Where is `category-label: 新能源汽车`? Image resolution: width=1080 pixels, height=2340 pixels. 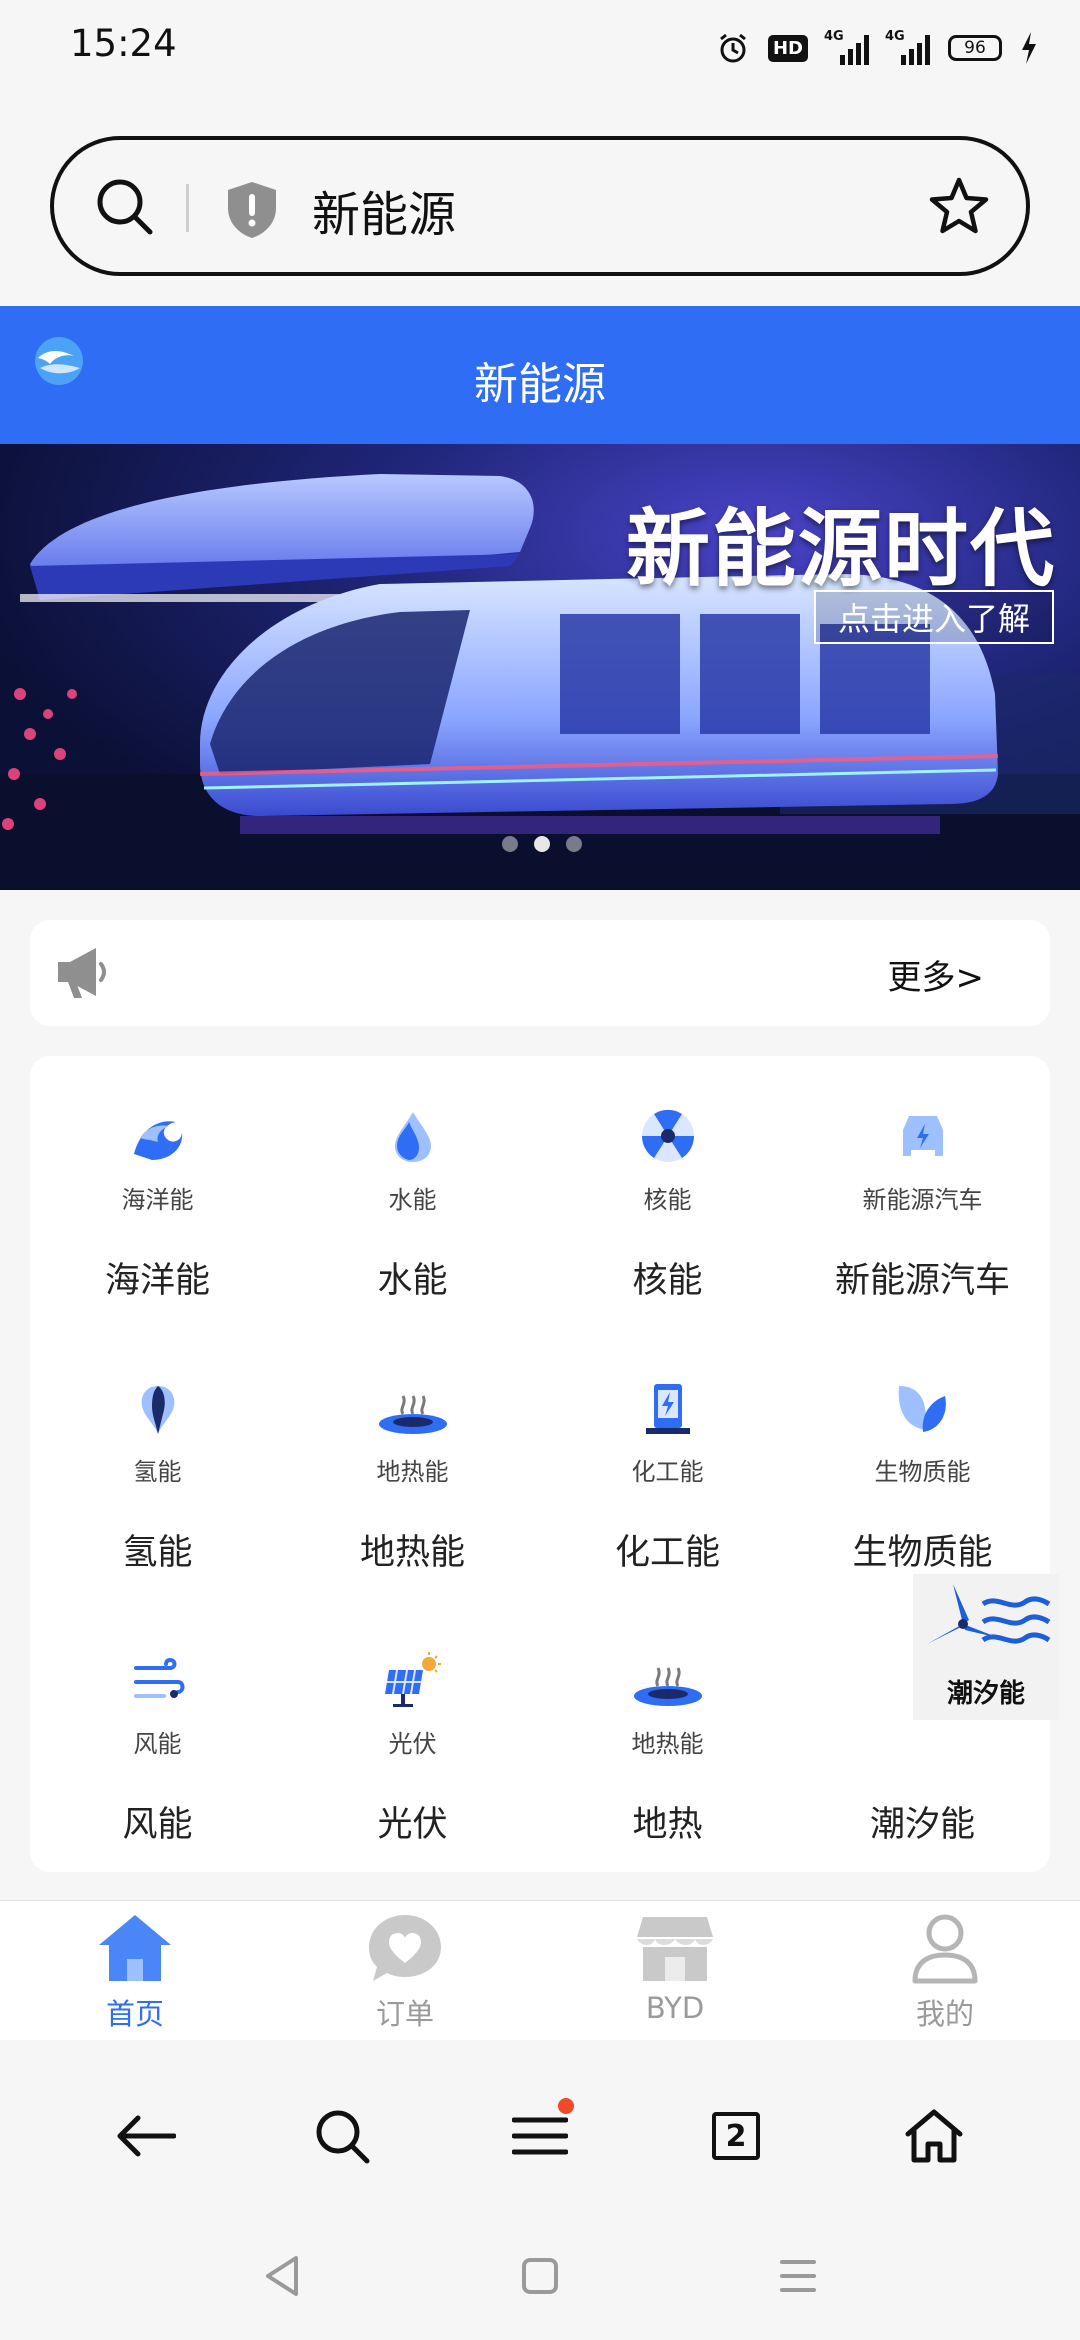
category-label: 新能源汽车 is located at coordinates (922, 1281).